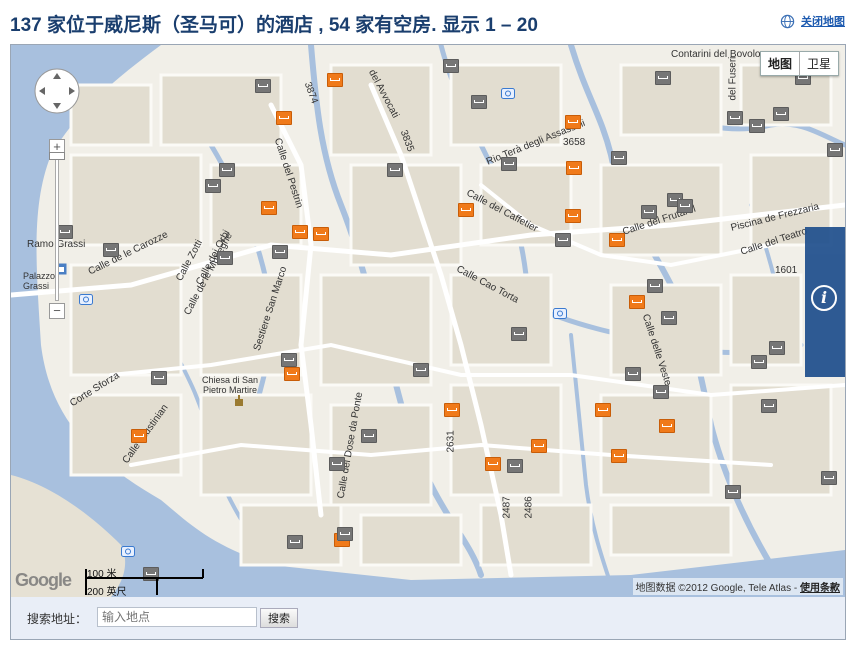  I want to click on street-label: 1601, so click(786, 270).